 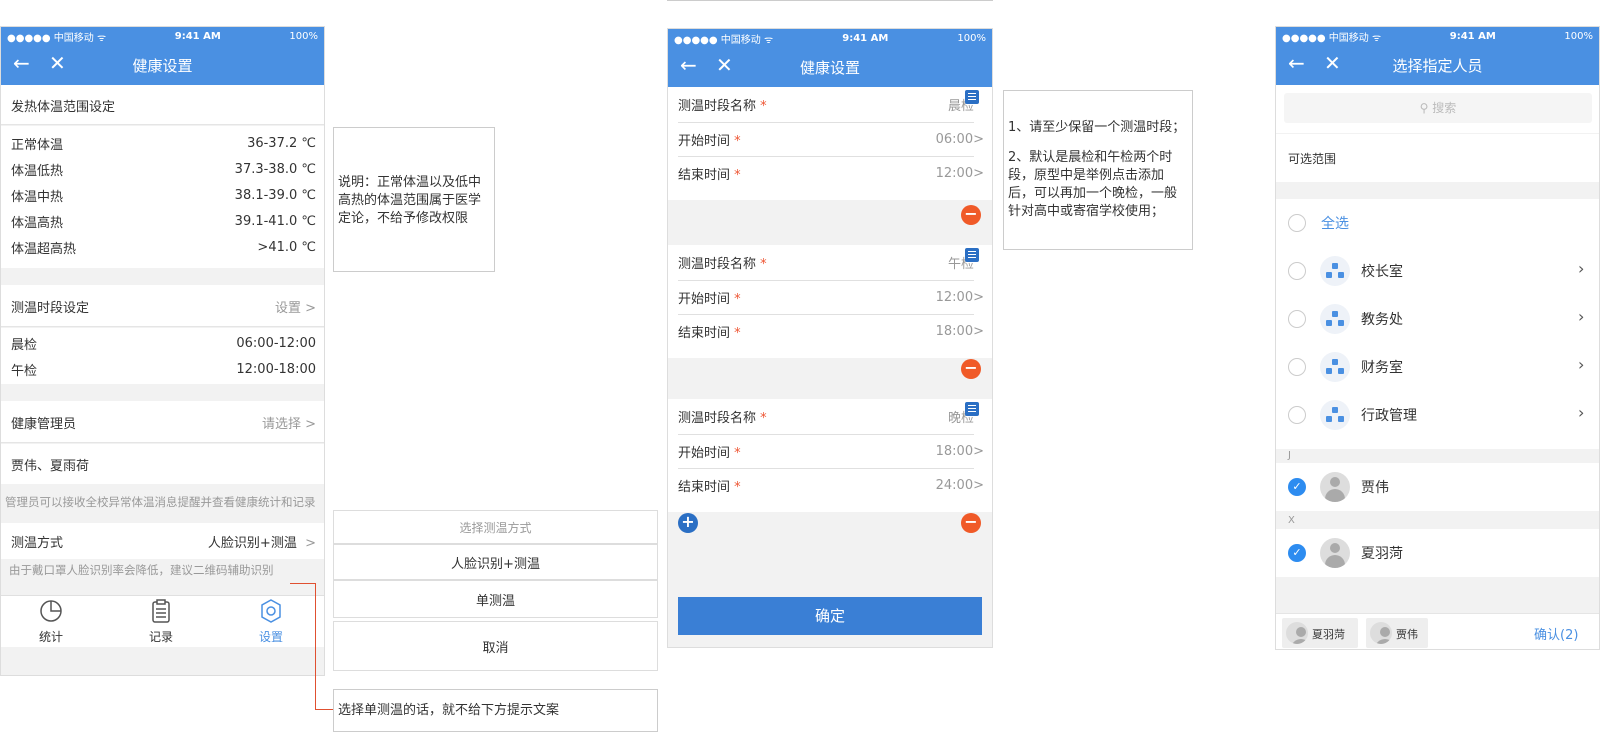 What do you see at coordinates (24, 345) in the screenshot?
I see `period-label: 晨检` at bounding box center [24, 345].